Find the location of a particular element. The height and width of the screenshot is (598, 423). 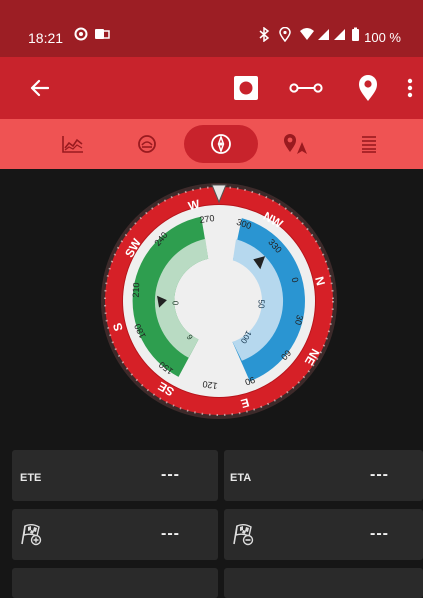

route-icon is located at coordinates (306, 88).